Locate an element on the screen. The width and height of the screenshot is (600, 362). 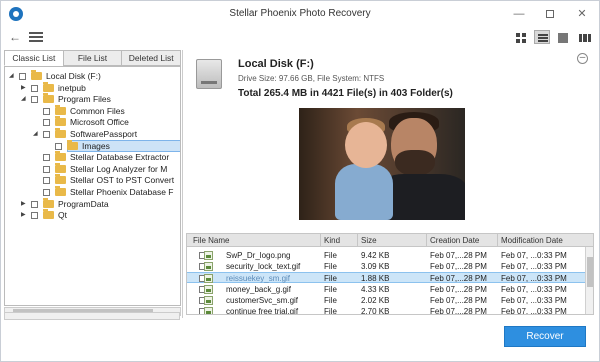
filmstrip-view-icon is located at coordinates (584, 37).